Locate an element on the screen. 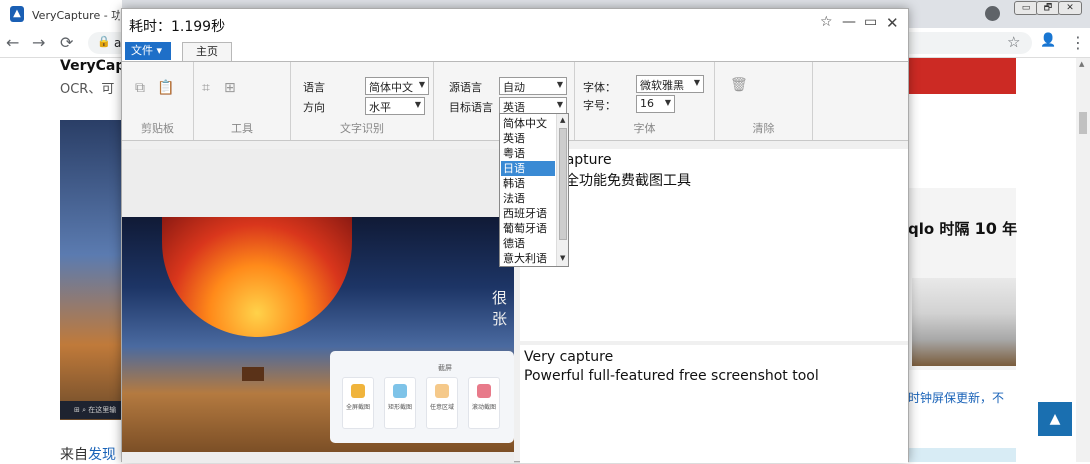 The width and height of the screenshot is (1090, 464). clear-icon: 🗑 is located at coordinates (739, 85).